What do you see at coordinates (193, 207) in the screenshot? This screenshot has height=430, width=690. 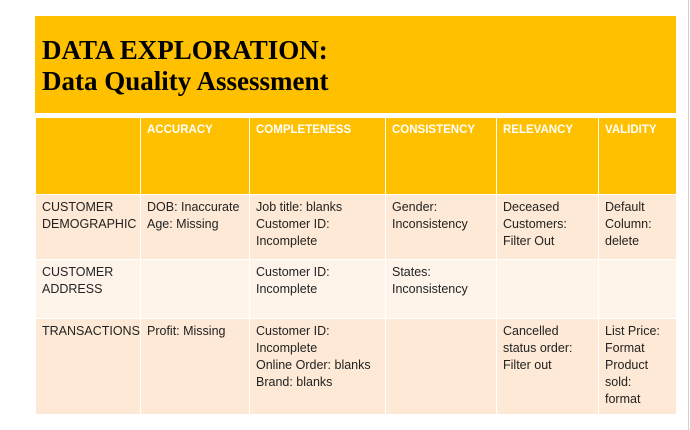 I see `cell-text: DOB: Inaccurate` at bounding box center [193, 207].